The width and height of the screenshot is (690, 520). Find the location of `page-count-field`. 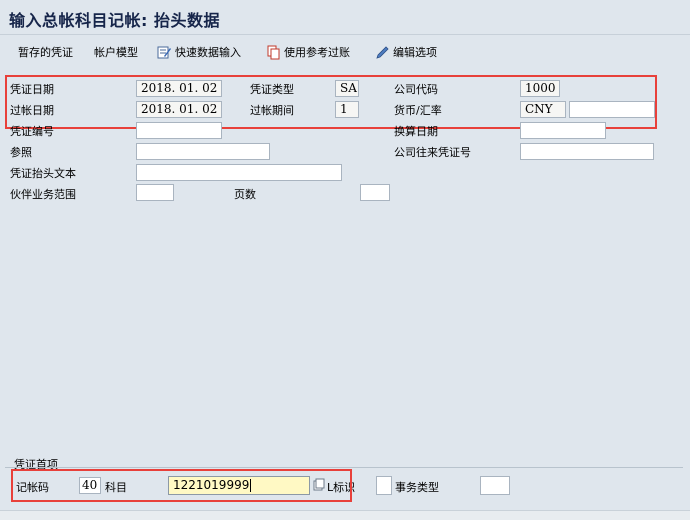

page-count-field is located at coordinates (375, 192).